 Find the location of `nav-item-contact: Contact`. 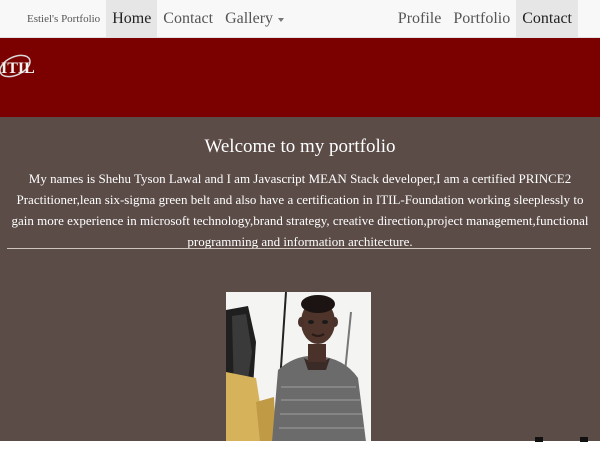

nav-item-contact: Contact is located at coordinates (188, 18).